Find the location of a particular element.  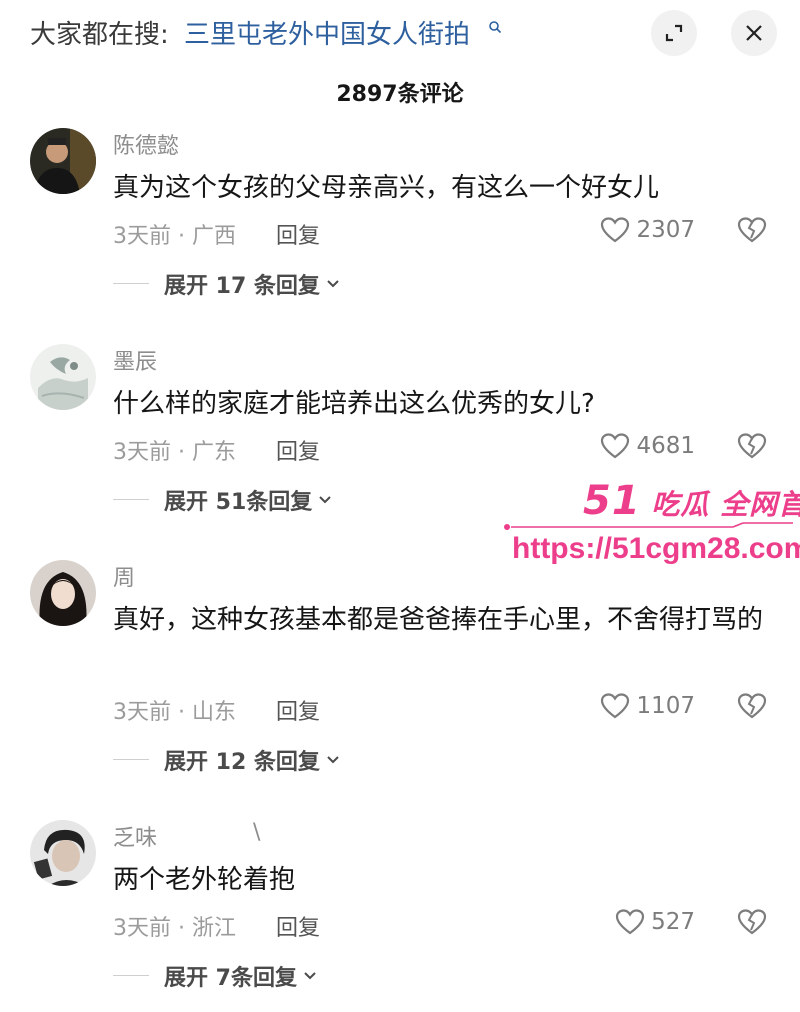

expand-replies-label: 展开 7条回复 is located at coordinates (230, 978).